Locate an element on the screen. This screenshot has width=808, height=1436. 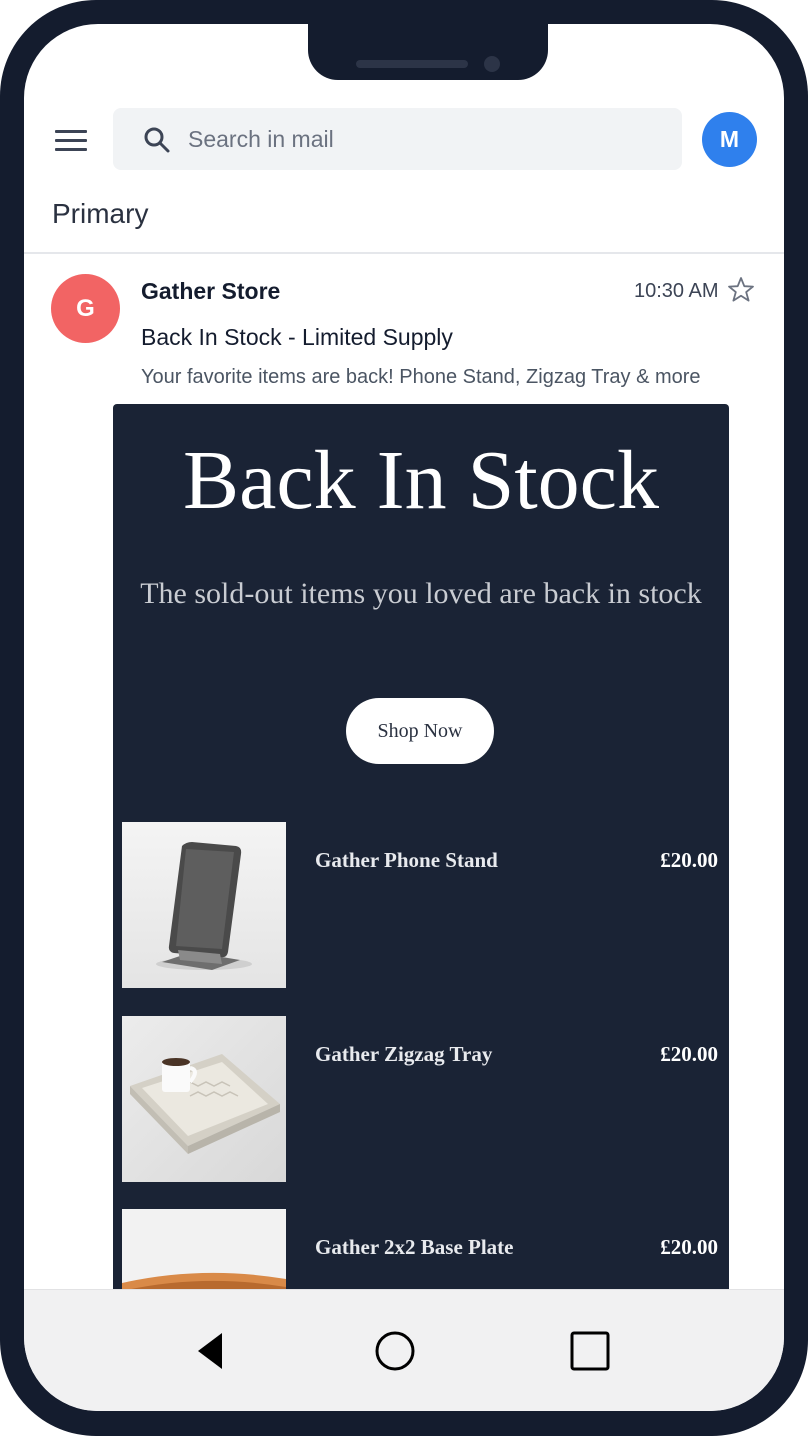
product-image-phone-stand is located at coordinates (204, 905).